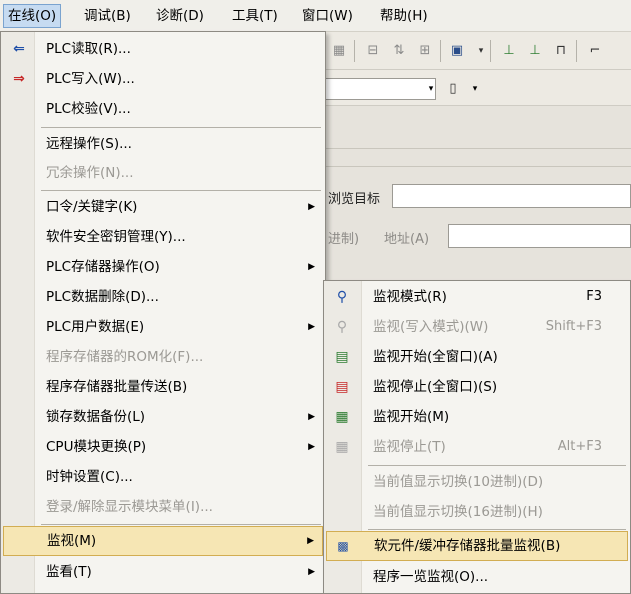  Describe the element at coordinates (477, 297) in the screenshot. I see `submenu-item-monitor-mode: ⚲ 监视模式(R) F3` at that location.